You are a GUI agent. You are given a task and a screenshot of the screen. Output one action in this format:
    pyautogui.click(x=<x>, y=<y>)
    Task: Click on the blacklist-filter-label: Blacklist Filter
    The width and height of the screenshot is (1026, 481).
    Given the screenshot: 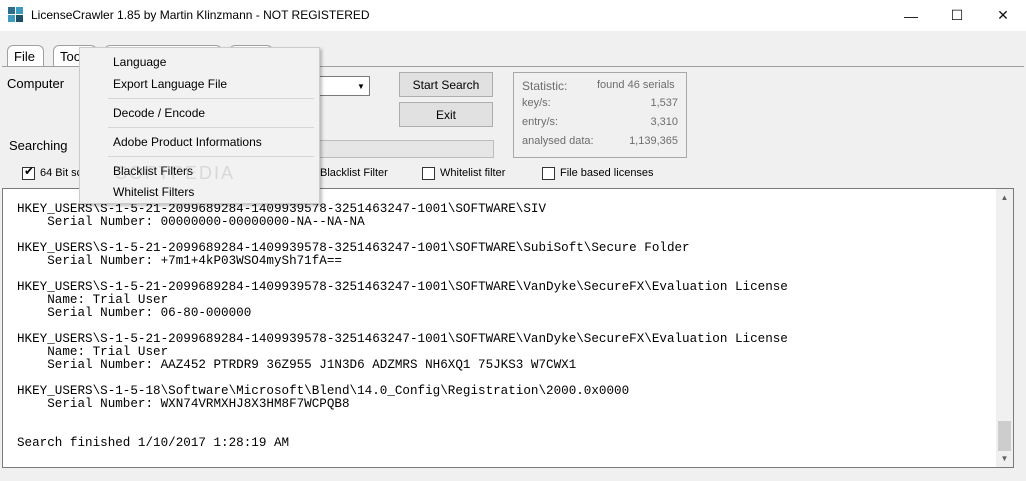 What is the action you would take?
    pyautogui.click(x=354, y=173)
    